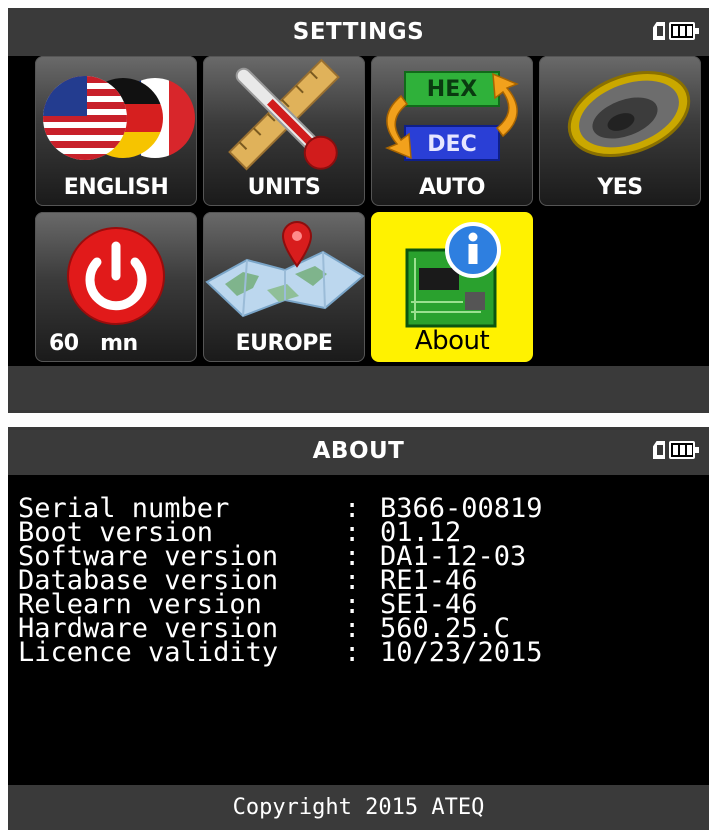  I want to click on info-board-icon, so click(453, 275).